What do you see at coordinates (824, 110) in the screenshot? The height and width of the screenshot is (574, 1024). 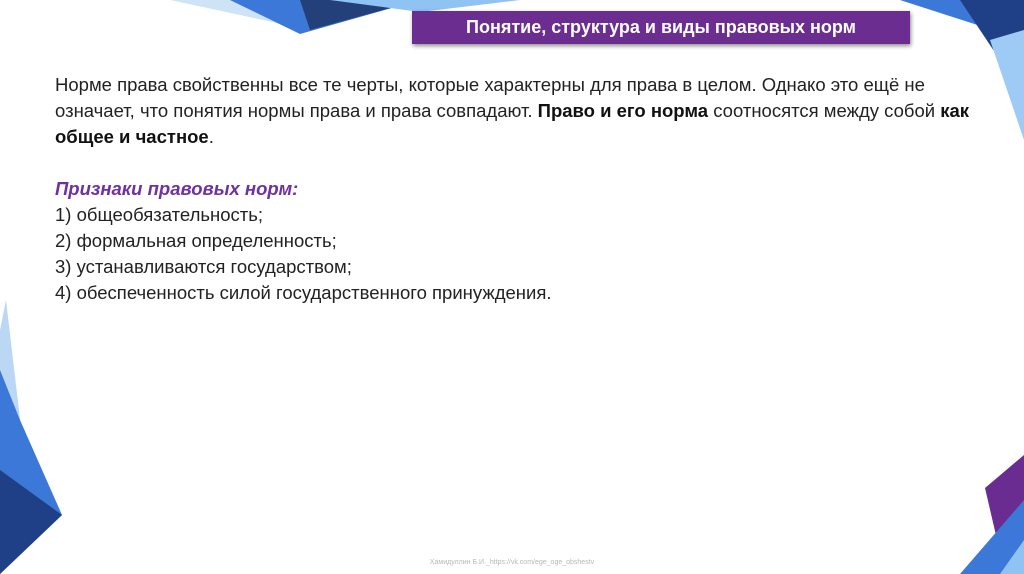 I see `intro-text-2: соотносятся между собой` at bounding box center [824, 110].